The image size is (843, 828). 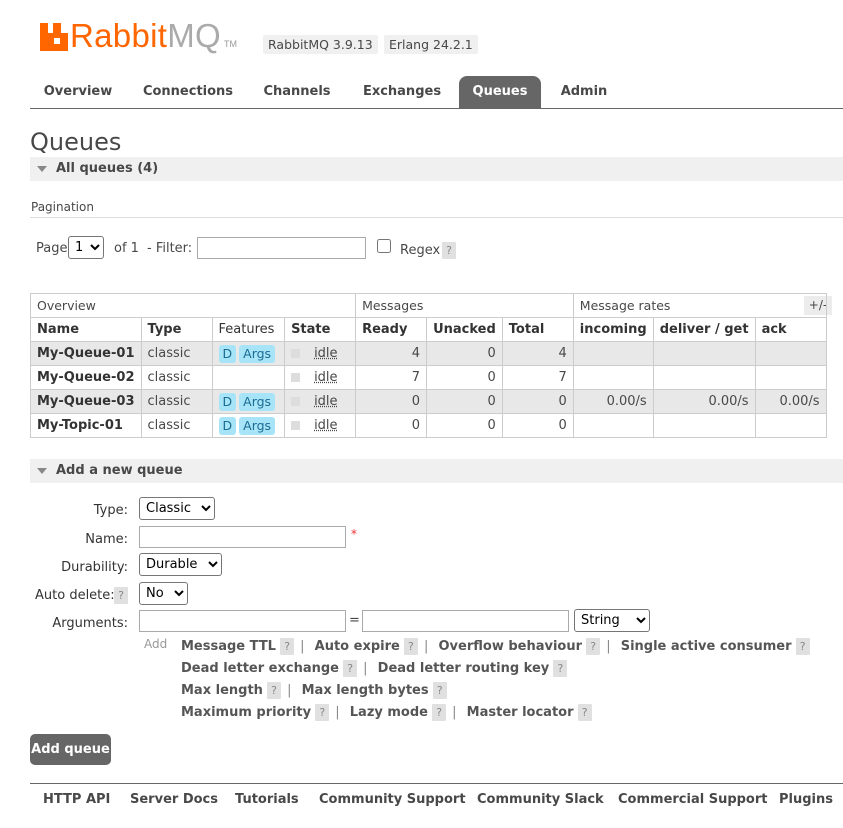 What do you see at coordinates (176, 353) in the screenshot?
I see `queue-type: classic` at bounding box center [176, 353].